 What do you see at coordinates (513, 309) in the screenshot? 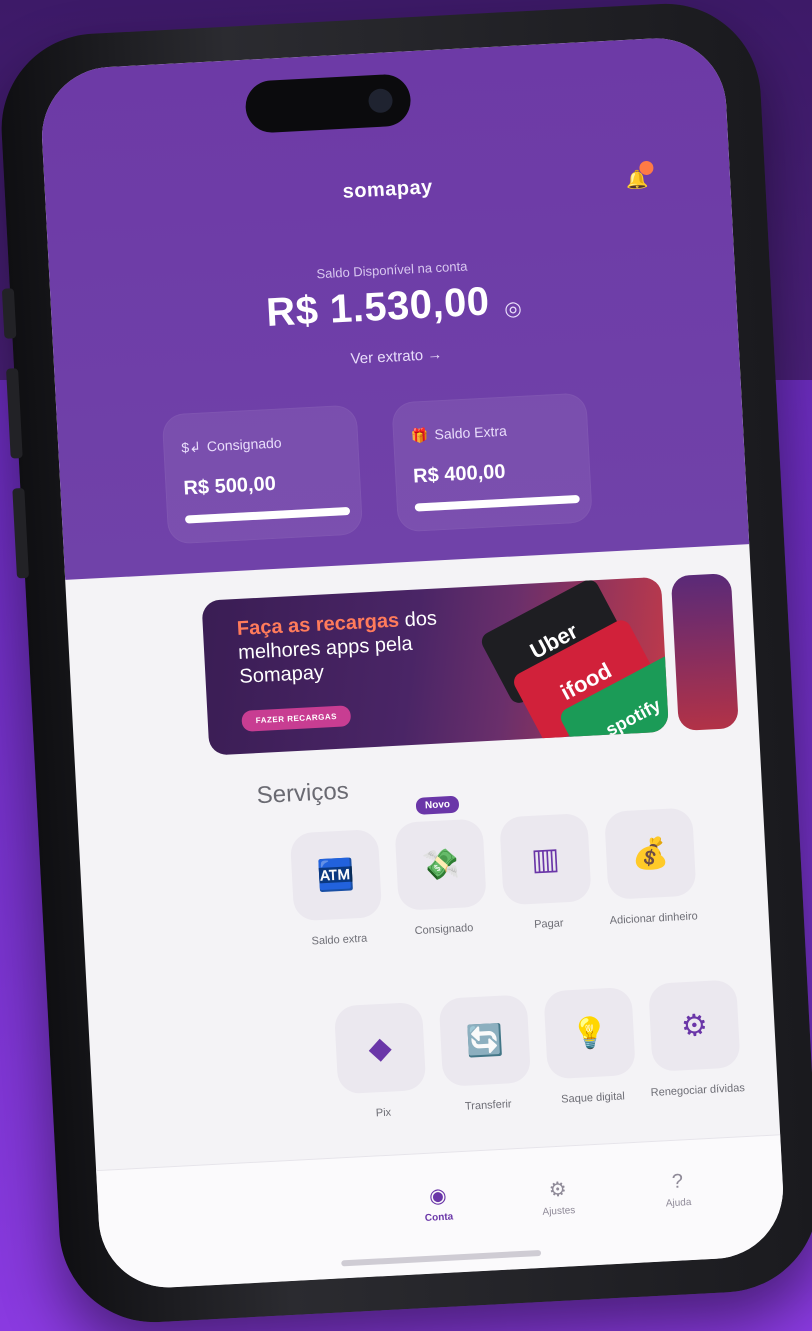
I see `eye-icon: ◎` at bounding box center [513, 309].